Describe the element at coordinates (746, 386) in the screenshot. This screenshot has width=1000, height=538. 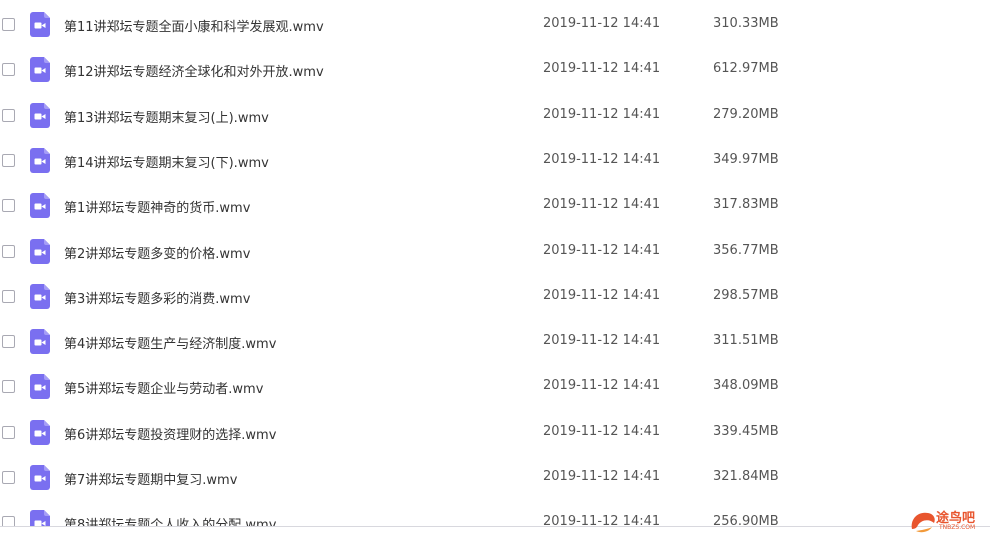
I see `file-size: 348.09MB` at that location.